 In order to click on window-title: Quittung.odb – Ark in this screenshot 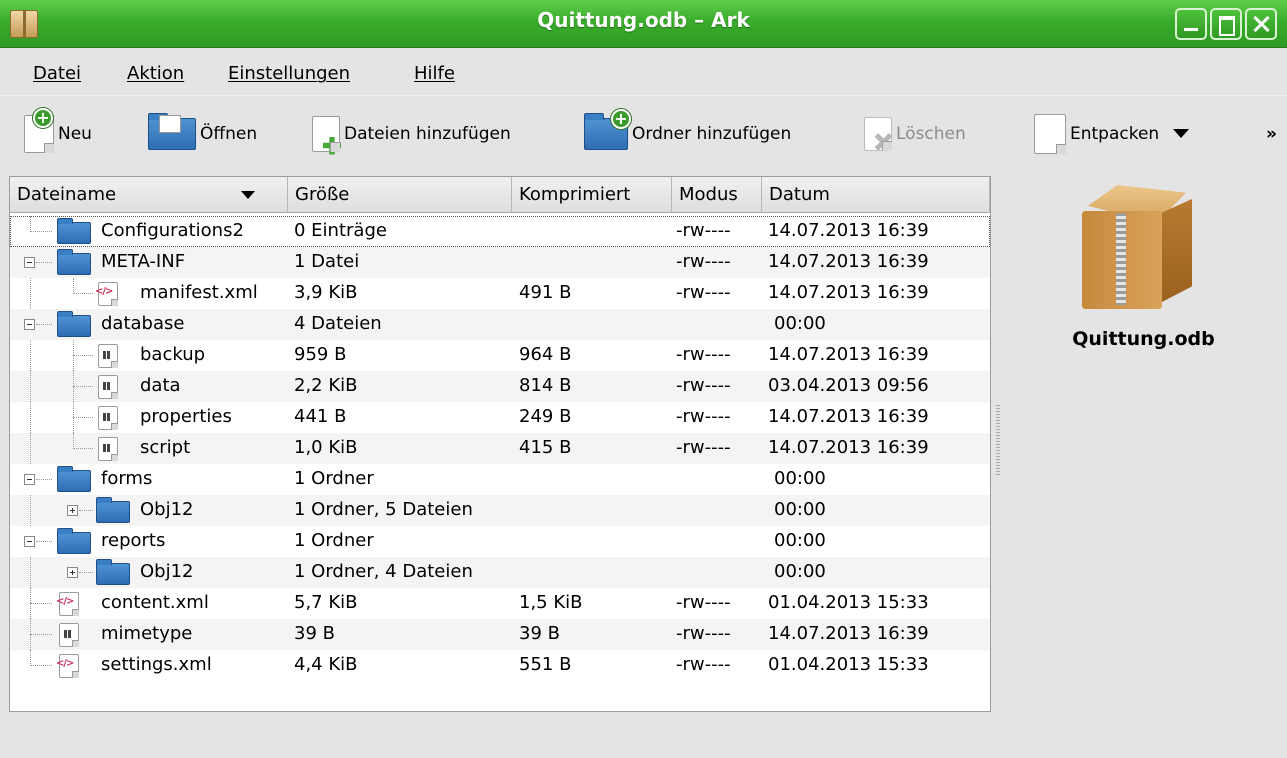, I will do `click(643, 20)`.